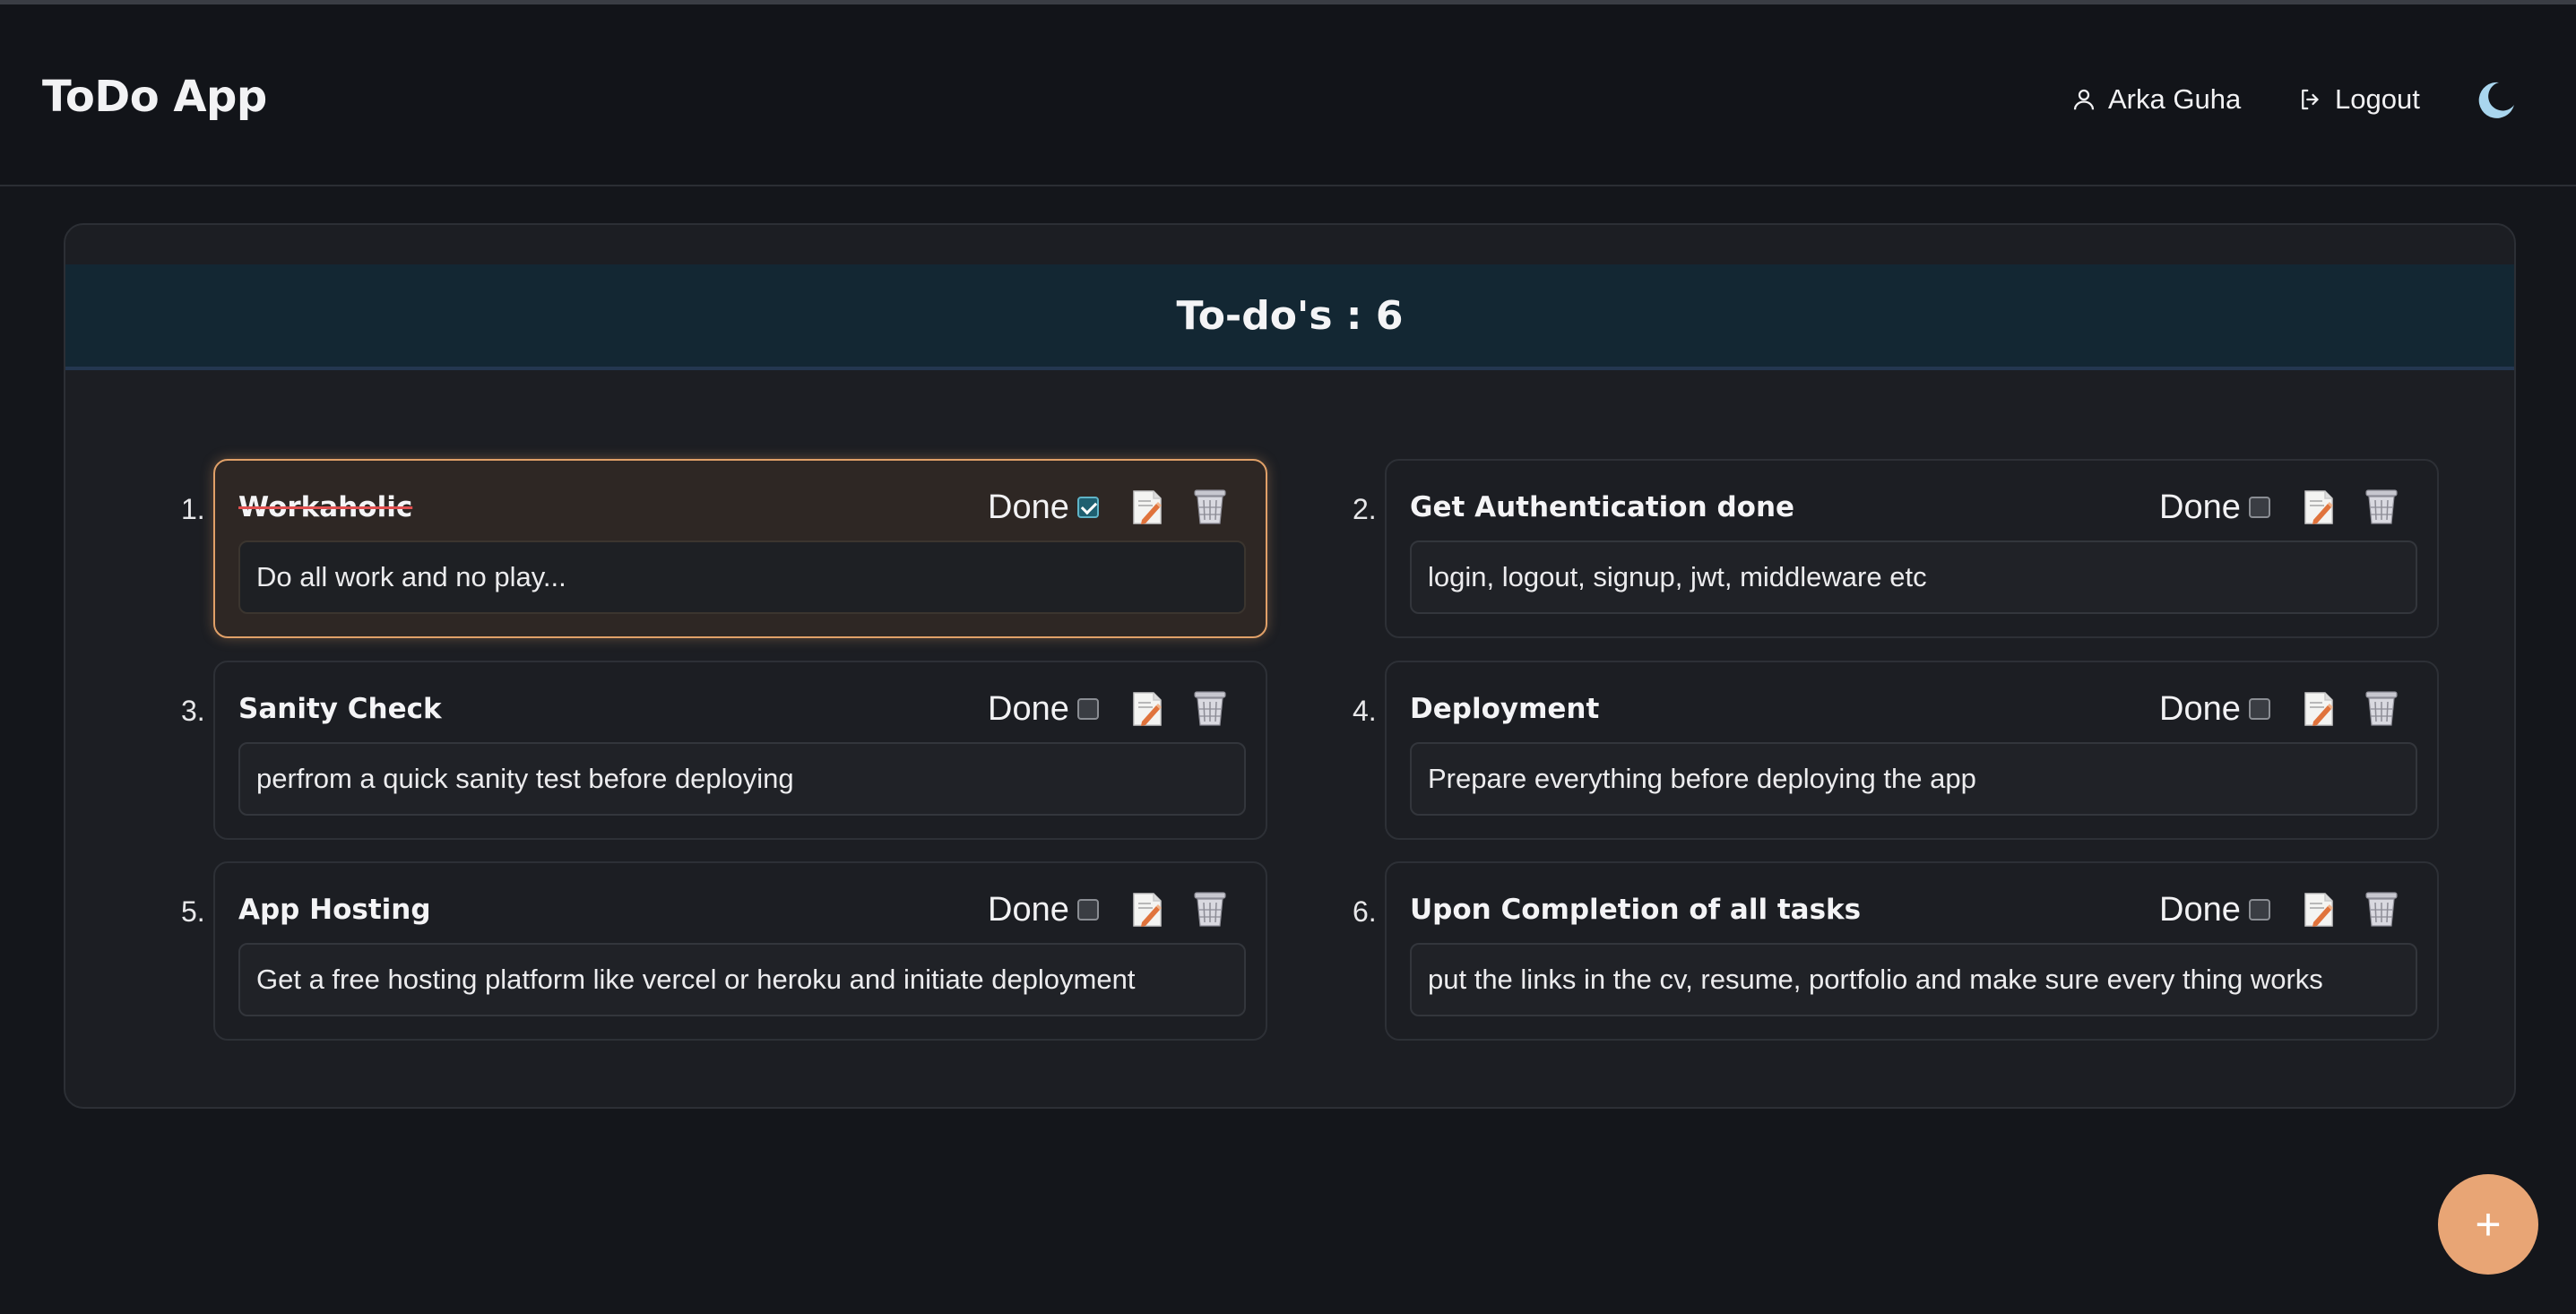 Image resolution: width=2576 pixels, height=1314 pixels. I want to click on todo-title: Workaholic, so click(325, 507).